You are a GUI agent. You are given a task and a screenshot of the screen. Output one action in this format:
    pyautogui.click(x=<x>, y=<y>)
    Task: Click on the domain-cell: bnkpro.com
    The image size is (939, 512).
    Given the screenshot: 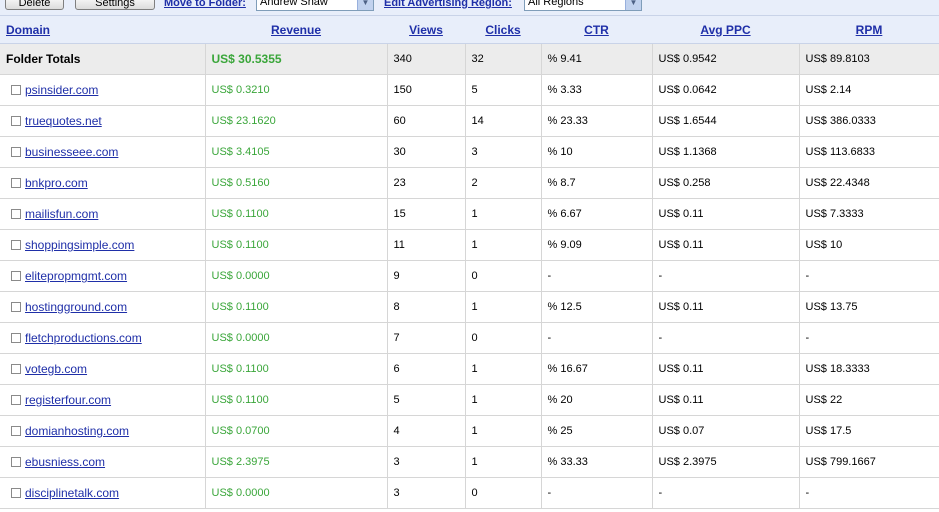 What is the action you would take?
    pyautogui.click(x=102, y=183)
    